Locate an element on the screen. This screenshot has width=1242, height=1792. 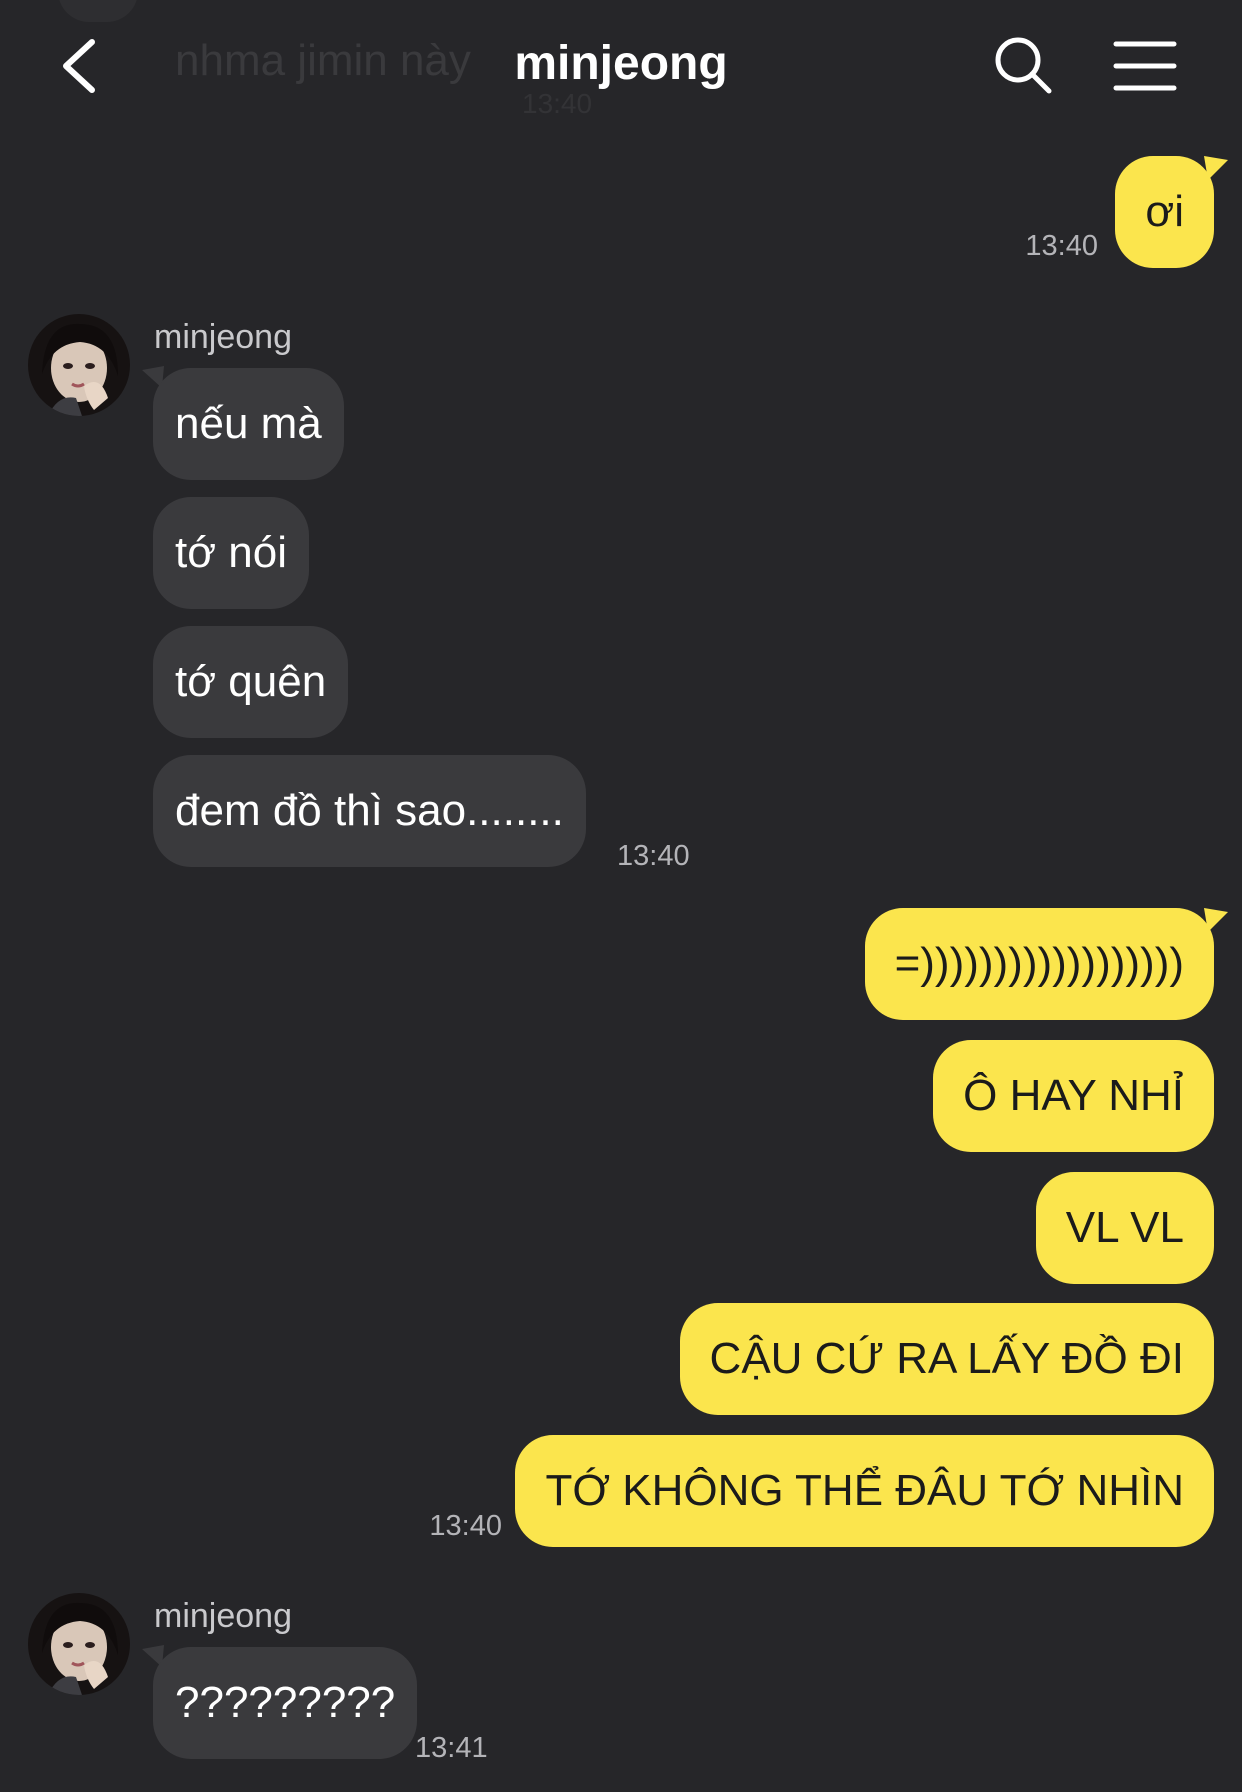
outgoing-message: Ô HAY NHỈ is located at coordinates (1073, 1096).